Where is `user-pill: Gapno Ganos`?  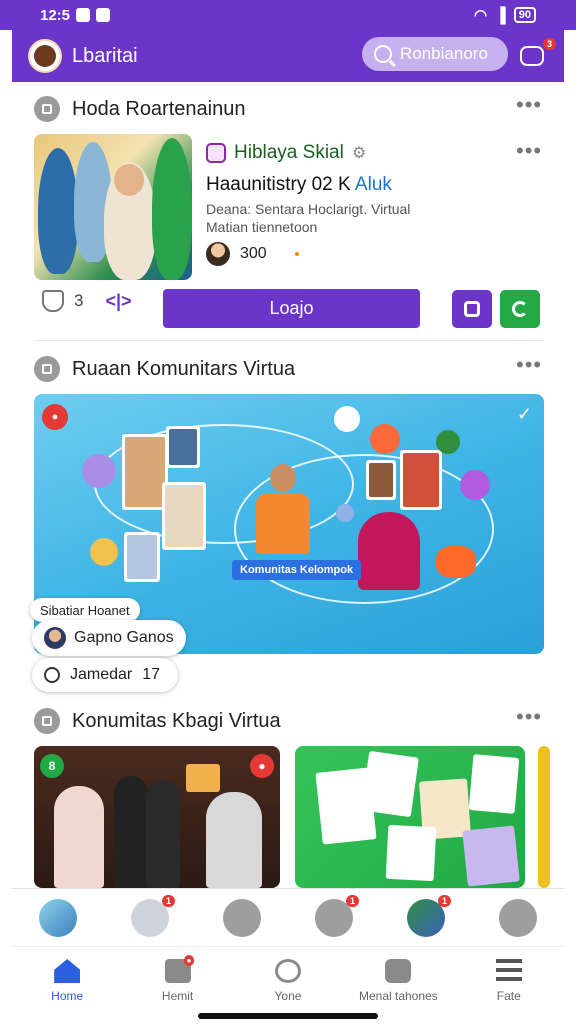 user-pill: Gapno Ganos is located at coordinates (109, 638).